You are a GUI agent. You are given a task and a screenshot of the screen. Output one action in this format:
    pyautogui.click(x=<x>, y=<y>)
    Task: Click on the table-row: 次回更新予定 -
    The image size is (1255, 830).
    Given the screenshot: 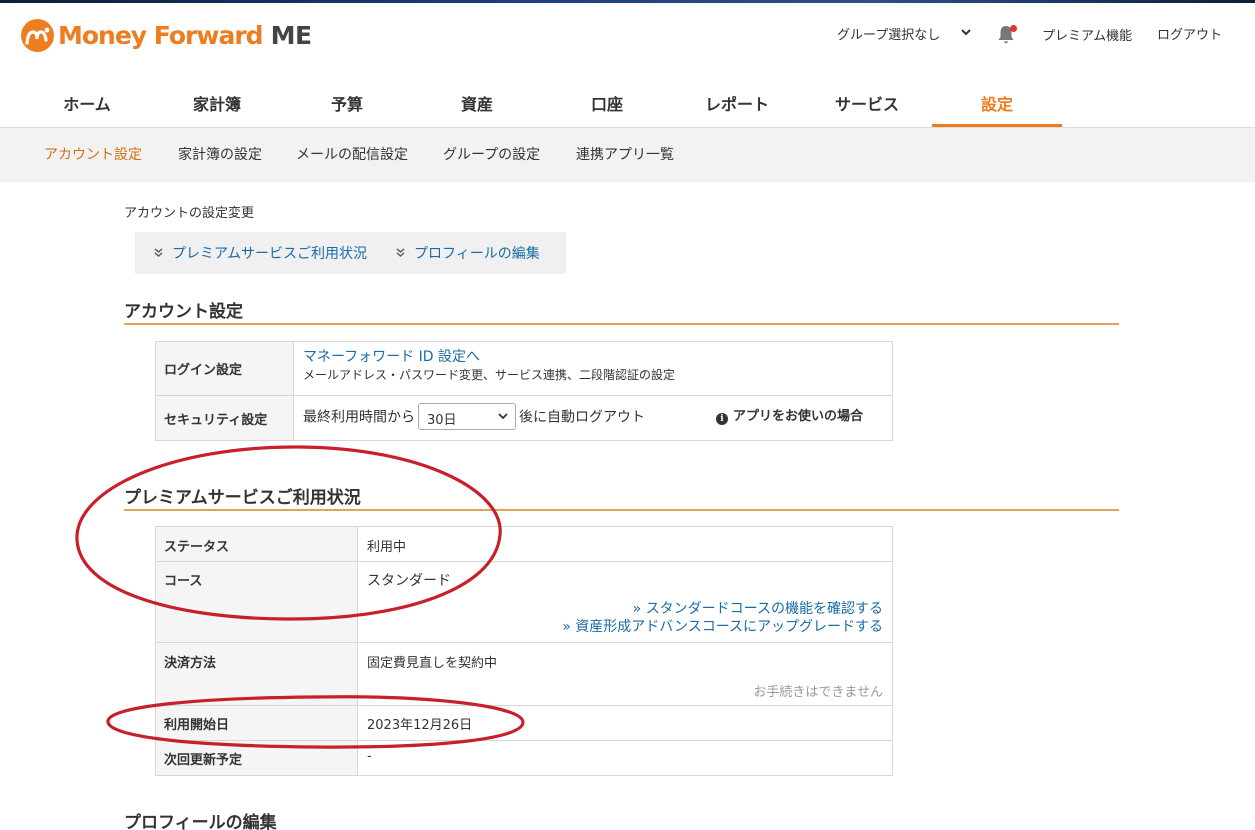 What is the action you would take?
    pyautogui.click(x=524, y=758)
    